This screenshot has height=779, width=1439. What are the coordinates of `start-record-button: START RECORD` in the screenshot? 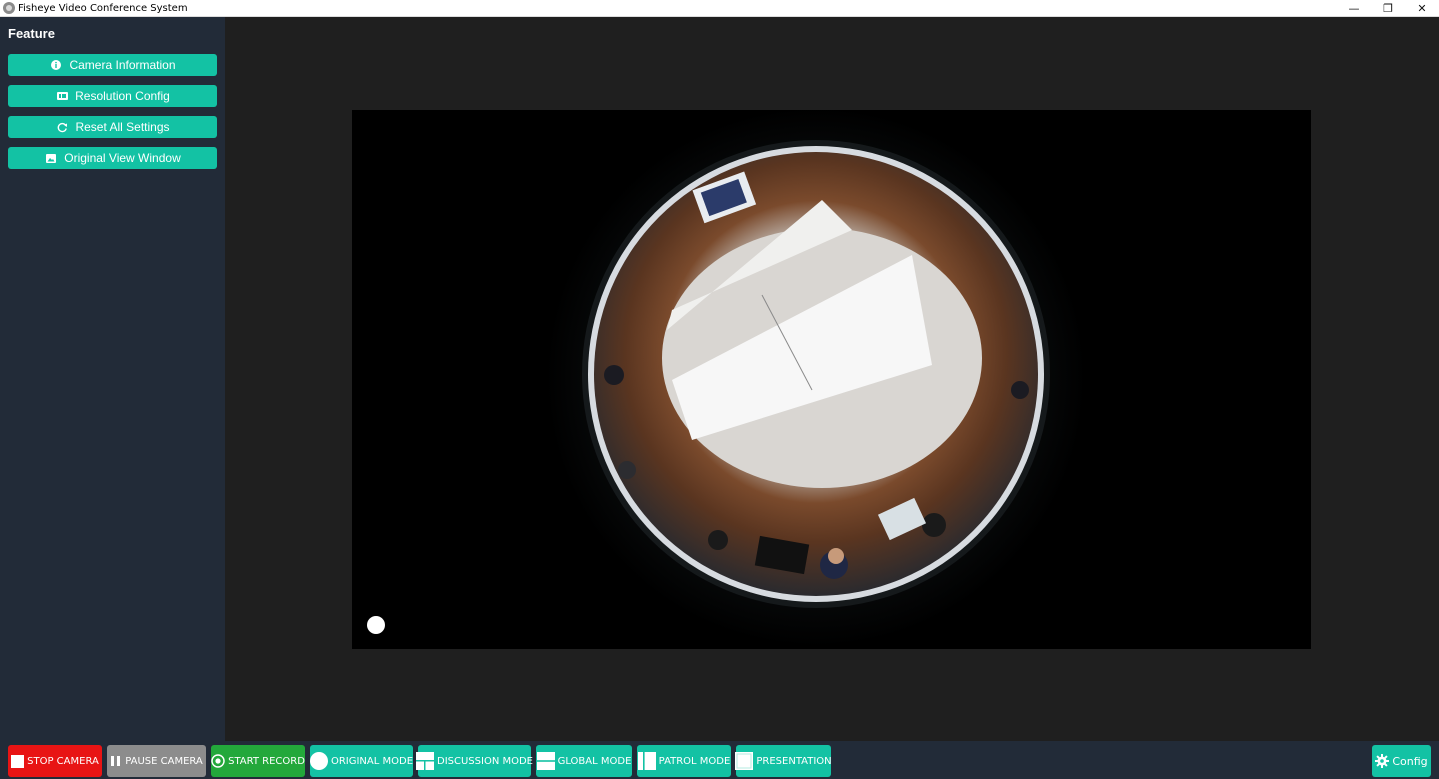 It's located at (258, 761).